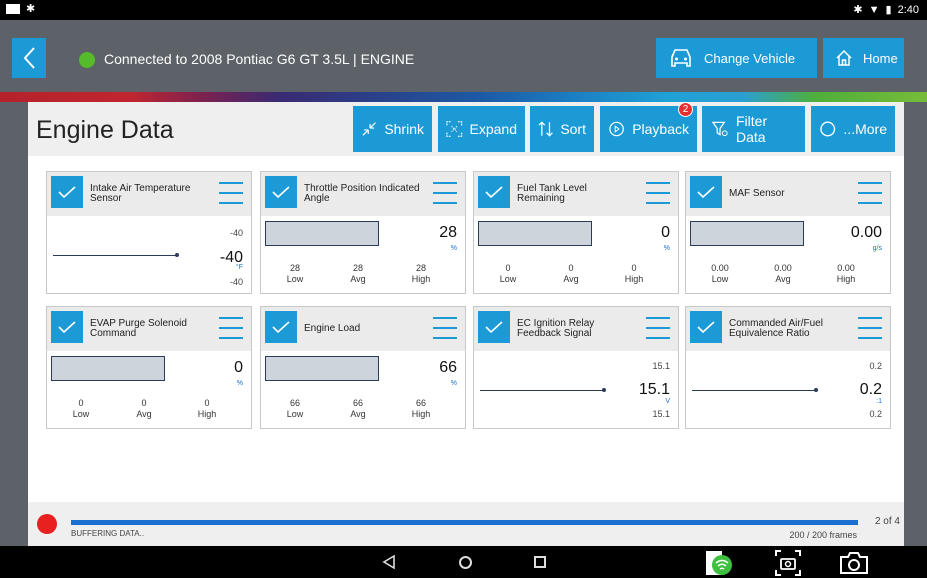 This screenshot has width=927, height=578. What do you see at coordinates (421, 408) in the screenshot?
I see `stat-high: 66 High` at bounding box center [421, 408].